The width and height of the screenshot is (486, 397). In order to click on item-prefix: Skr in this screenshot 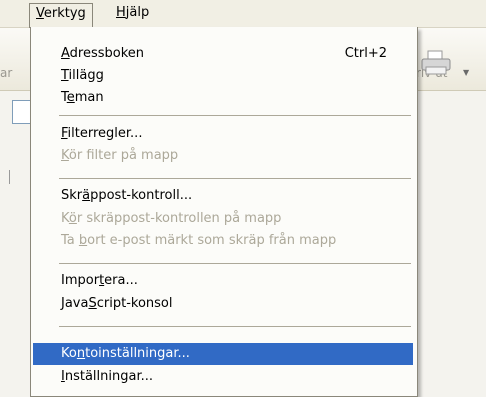, I will do `click(72, 195)`.